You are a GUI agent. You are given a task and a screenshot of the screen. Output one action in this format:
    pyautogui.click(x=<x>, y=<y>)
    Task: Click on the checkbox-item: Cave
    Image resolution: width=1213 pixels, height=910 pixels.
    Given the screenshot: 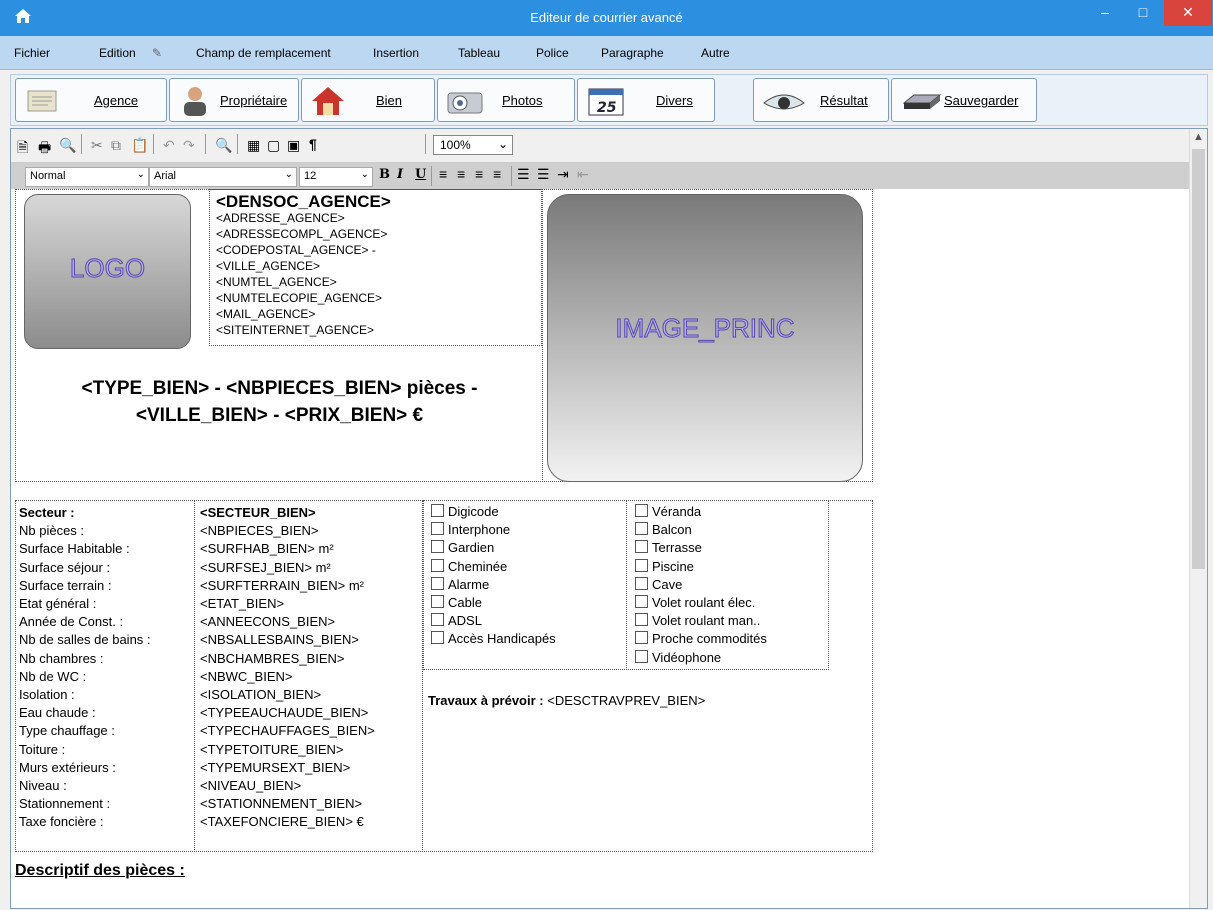 What is the action you would take?
    pyautogui.click(x=701, y=585)
    